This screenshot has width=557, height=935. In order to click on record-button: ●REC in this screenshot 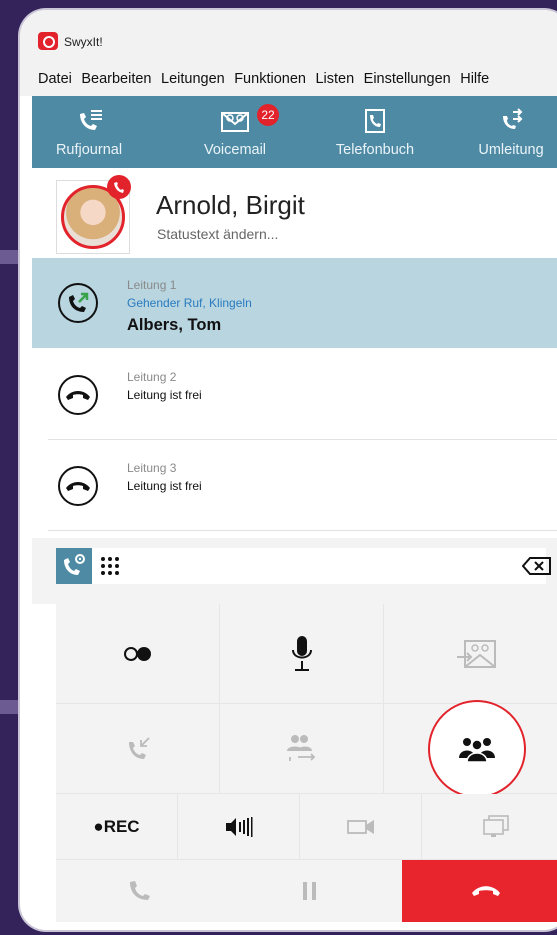, I will do `click(117, 827)`.